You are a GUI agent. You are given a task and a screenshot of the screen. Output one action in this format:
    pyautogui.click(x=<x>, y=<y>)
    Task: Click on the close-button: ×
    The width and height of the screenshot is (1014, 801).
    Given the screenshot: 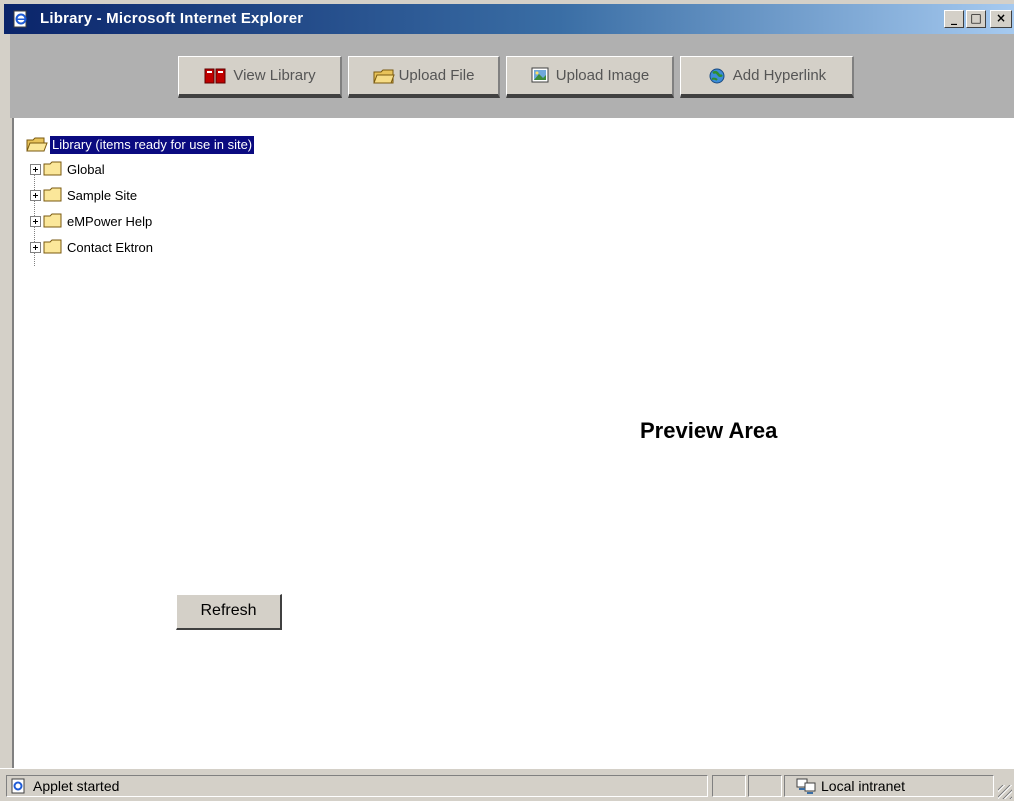 What is the action you would take?
    pyautogui.click(x=1001, y=19)
    